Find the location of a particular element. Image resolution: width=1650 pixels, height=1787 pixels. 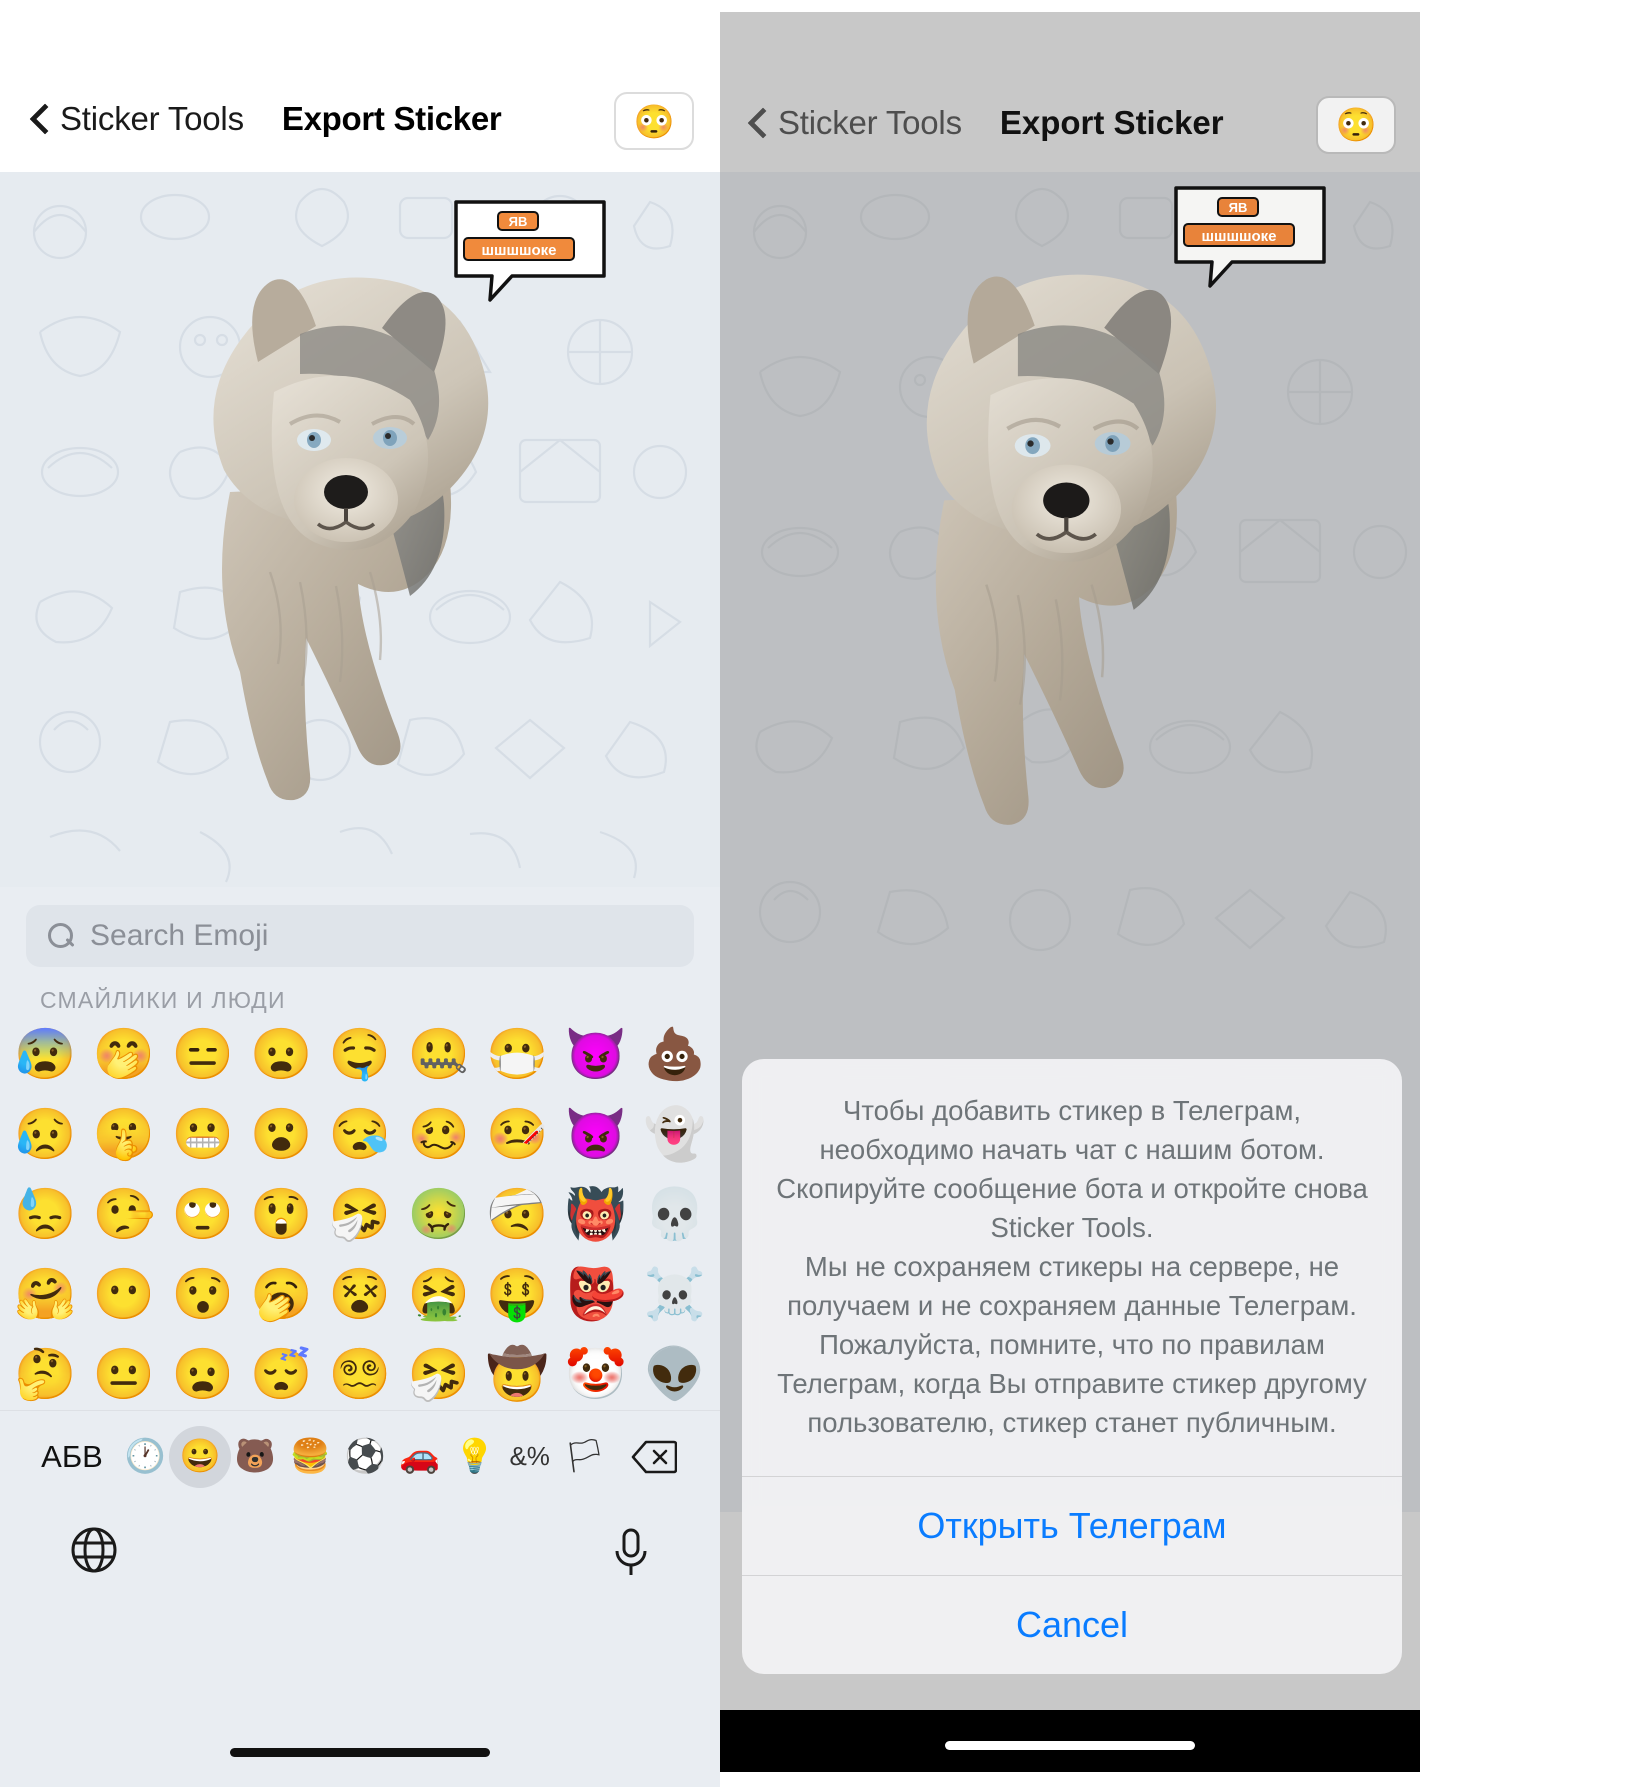

activity-sports-icon: ⚽ is located at coordinates (365, 1457).